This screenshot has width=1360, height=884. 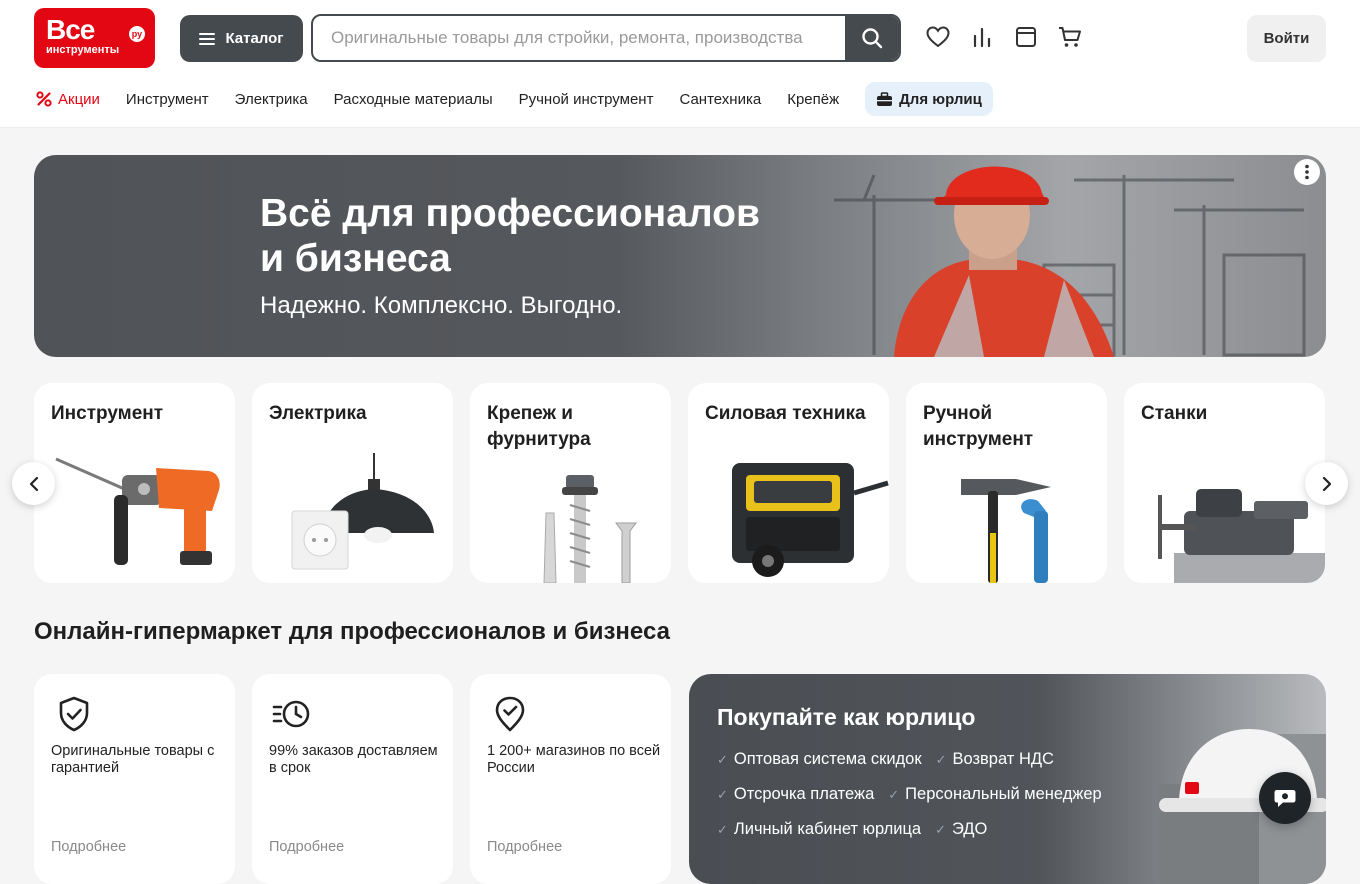 I want to click on category-name: Крепеж и фурнитура, so click(x=539, y=426).